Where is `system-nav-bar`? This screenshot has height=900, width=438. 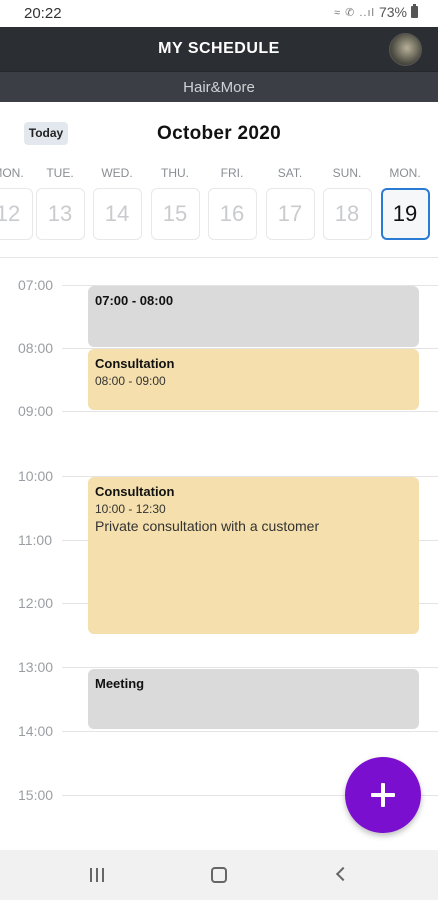
system-nav-bar is located at coordinates (219, 875).